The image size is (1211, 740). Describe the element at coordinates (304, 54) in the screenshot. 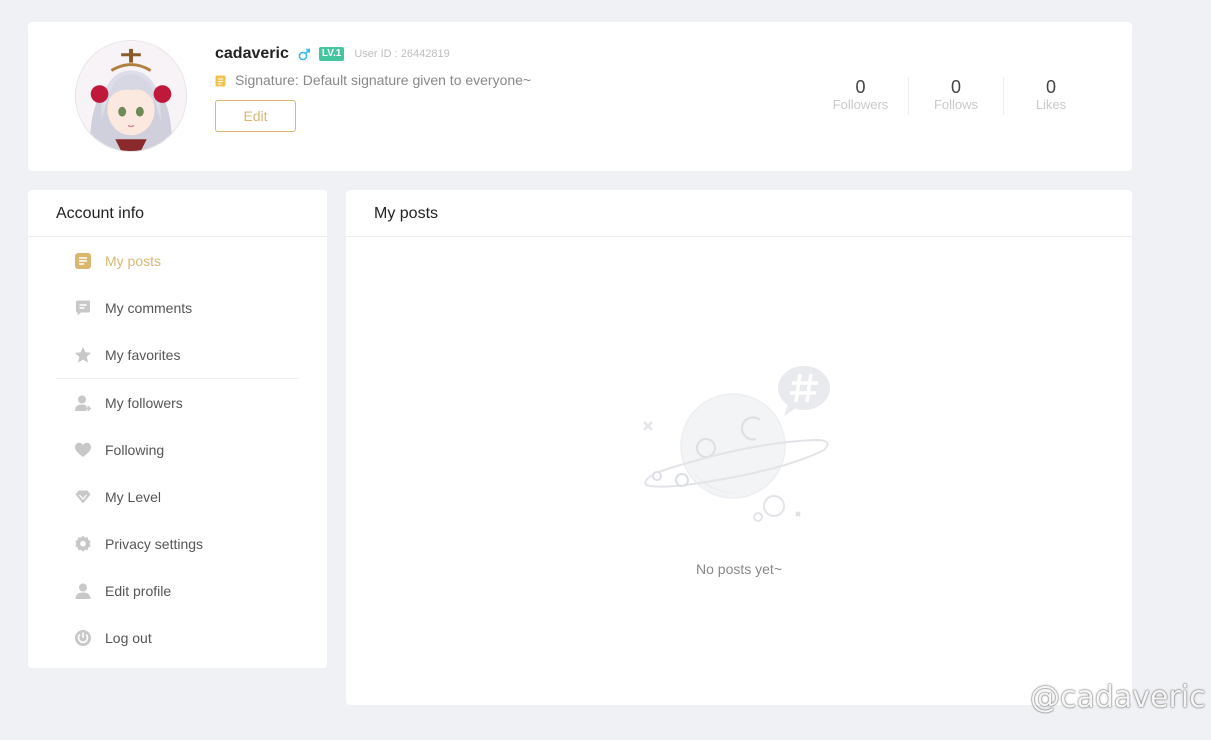

I see `male-icon` at that location.